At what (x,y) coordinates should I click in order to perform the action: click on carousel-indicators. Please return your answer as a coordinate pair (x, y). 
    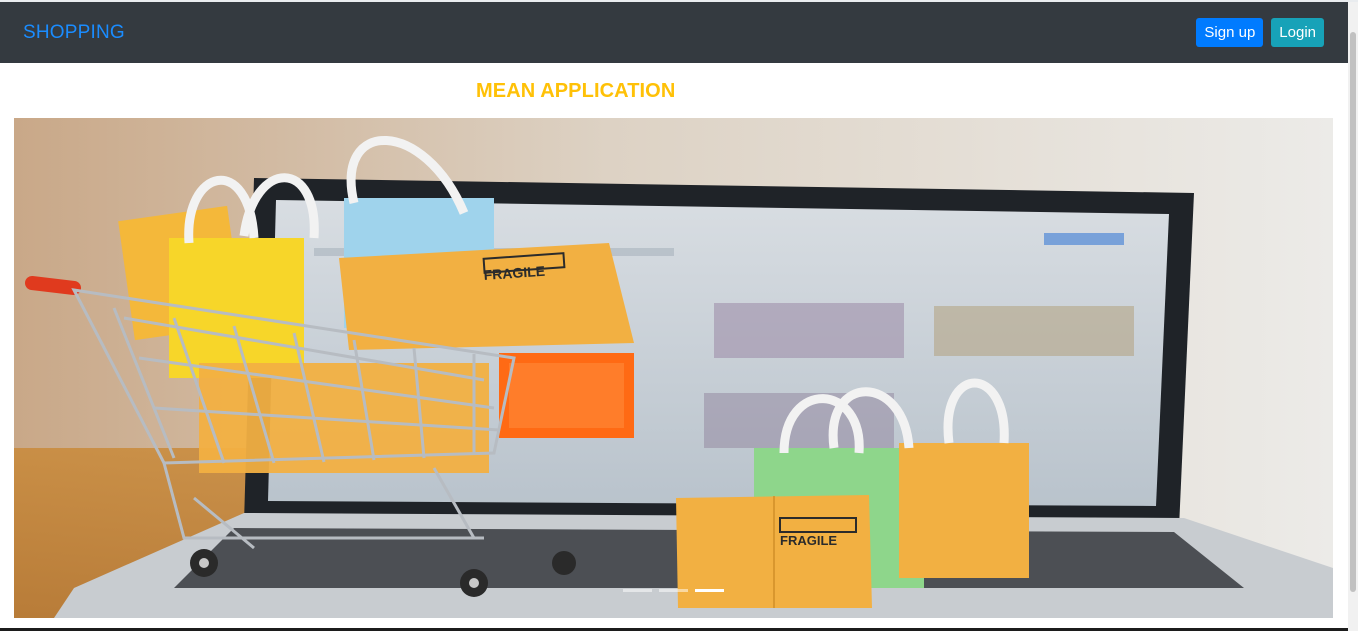
    Looking at the image, I should click on (673, 590).